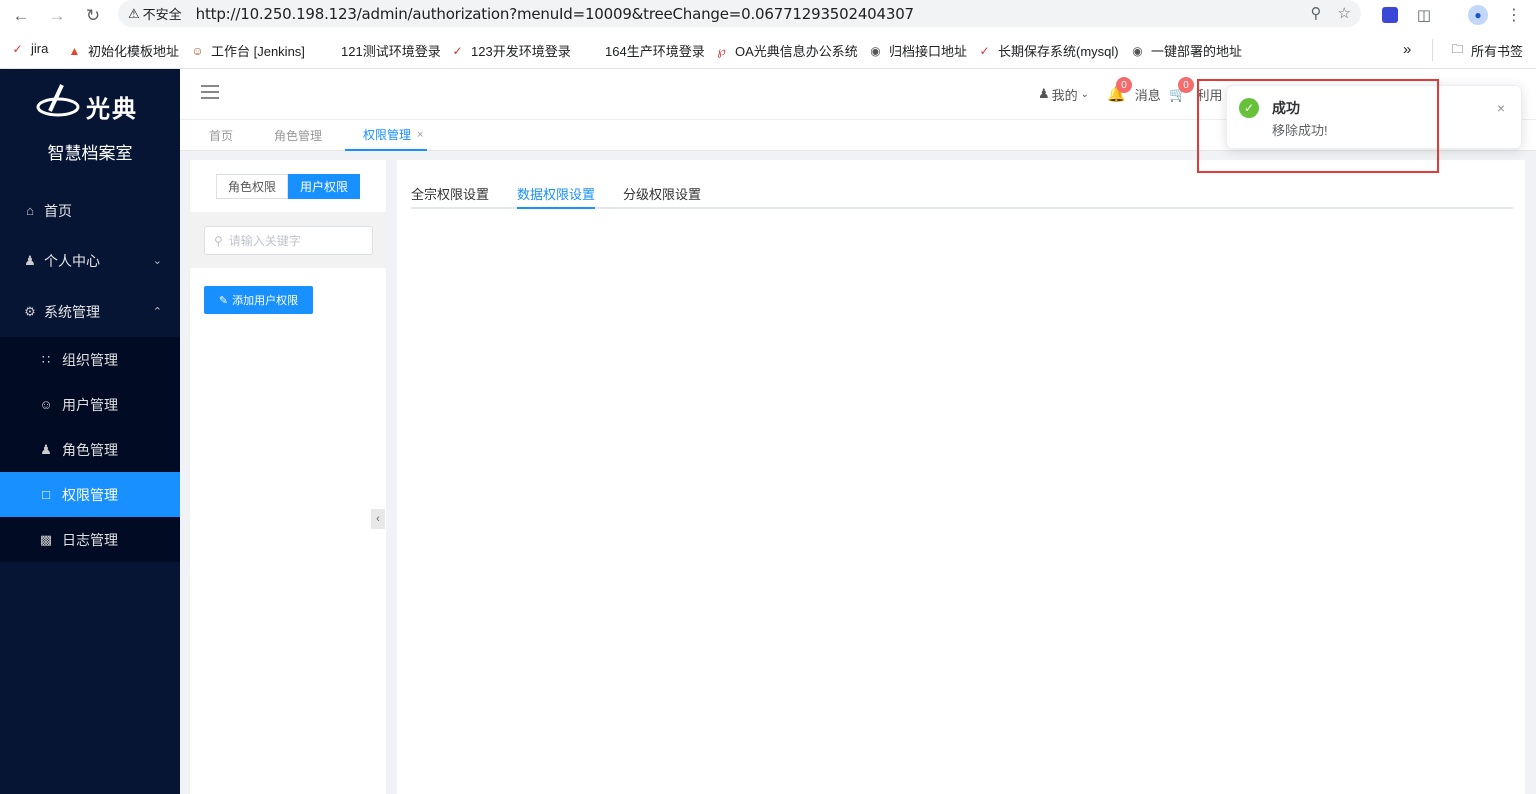  I want to click on cart-badge: 0, so click(1186, 85).